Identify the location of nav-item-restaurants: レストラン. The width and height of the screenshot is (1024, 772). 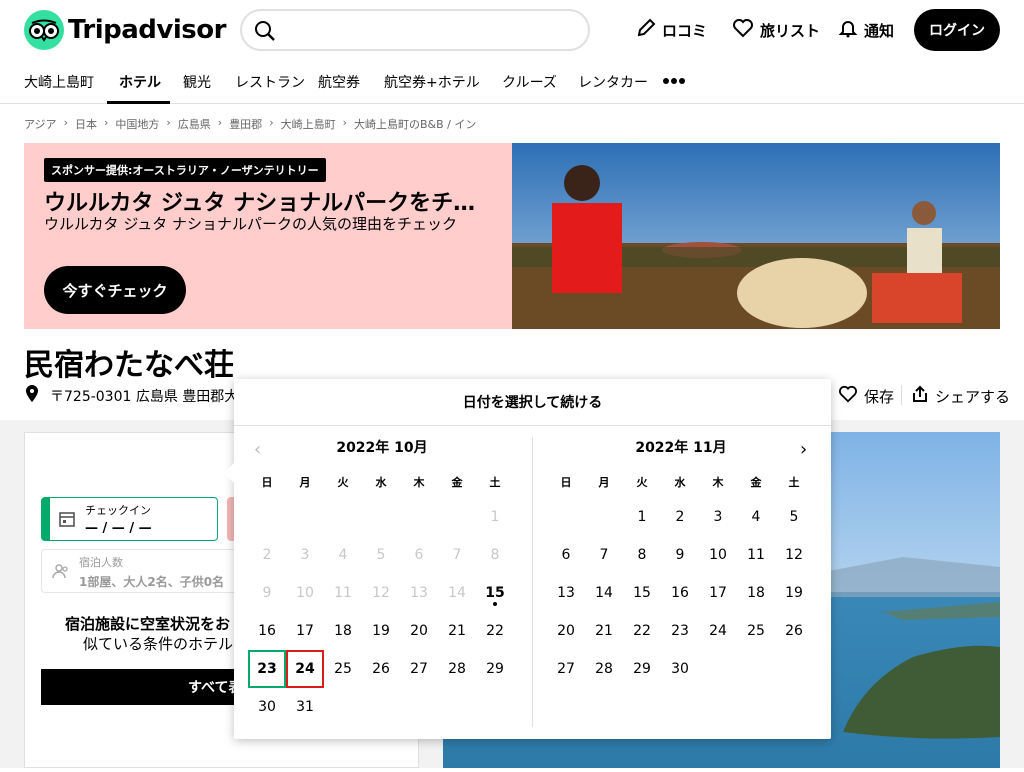
(270, 82).